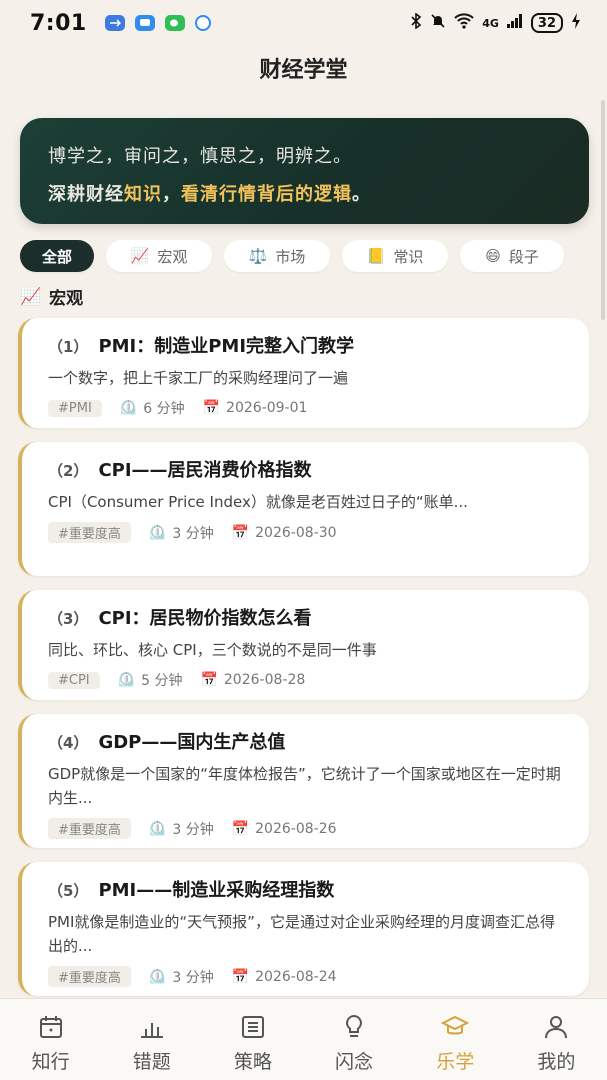 The height and width of the screenshot is (1080, 607). Describe the element at coordinates (252, 1027) in the screenshot. I see `list-icon` at that location.